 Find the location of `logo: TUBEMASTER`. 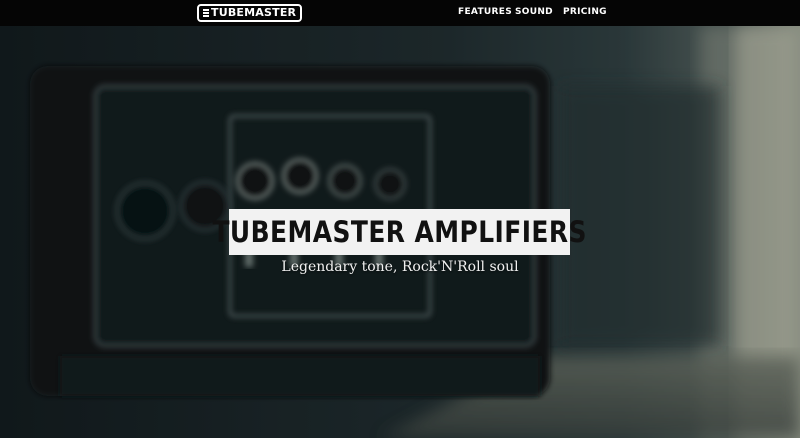

logo: TUBEMASTER is located at coordinates (250, 12).